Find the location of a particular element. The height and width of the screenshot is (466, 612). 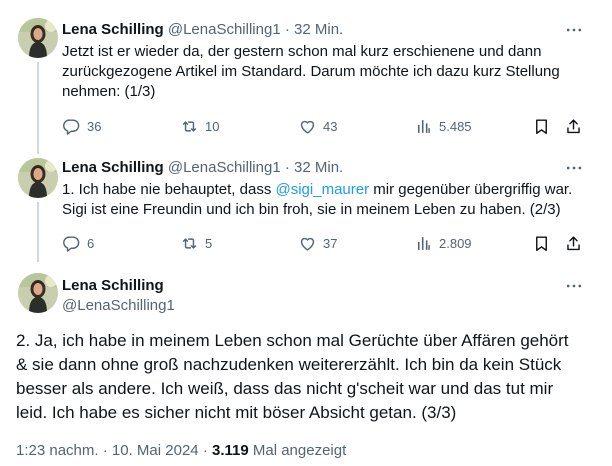

views-label: Mal angezeigt is located at coordinates (299, 450).